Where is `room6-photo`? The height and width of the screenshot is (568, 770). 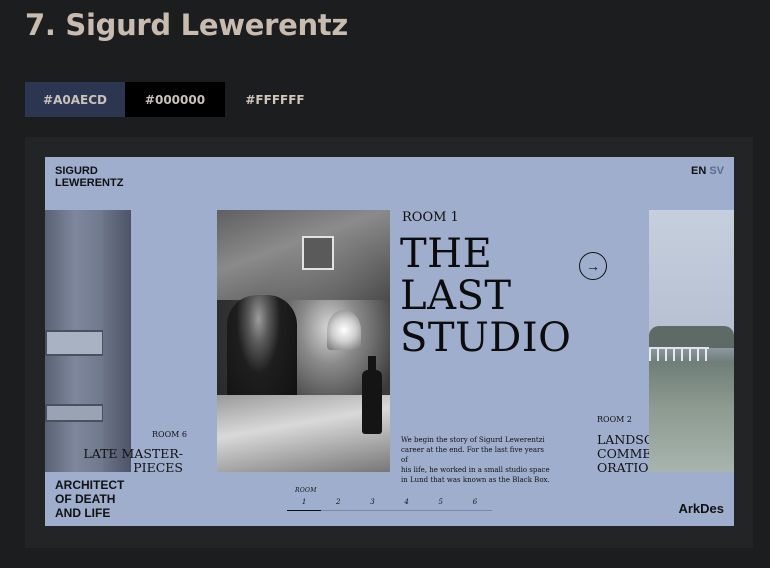 room6-photo is located at coordinates (88, 341).